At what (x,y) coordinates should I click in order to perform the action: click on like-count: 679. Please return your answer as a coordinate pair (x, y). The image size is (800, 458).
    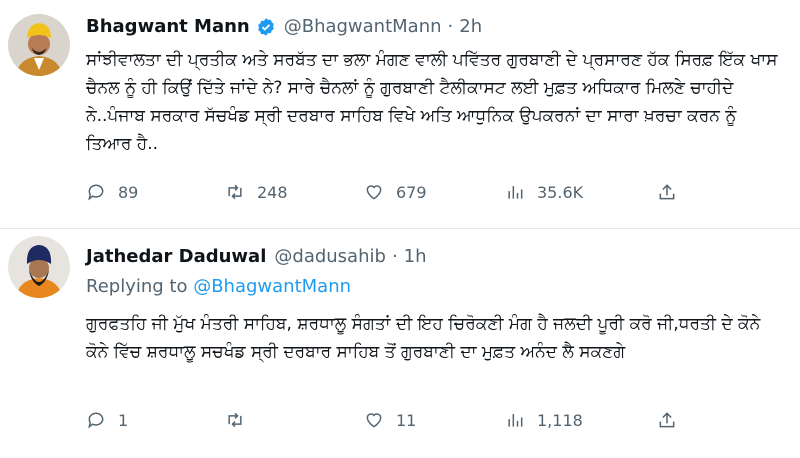
    Looking at the image, I should click on (411, 192).